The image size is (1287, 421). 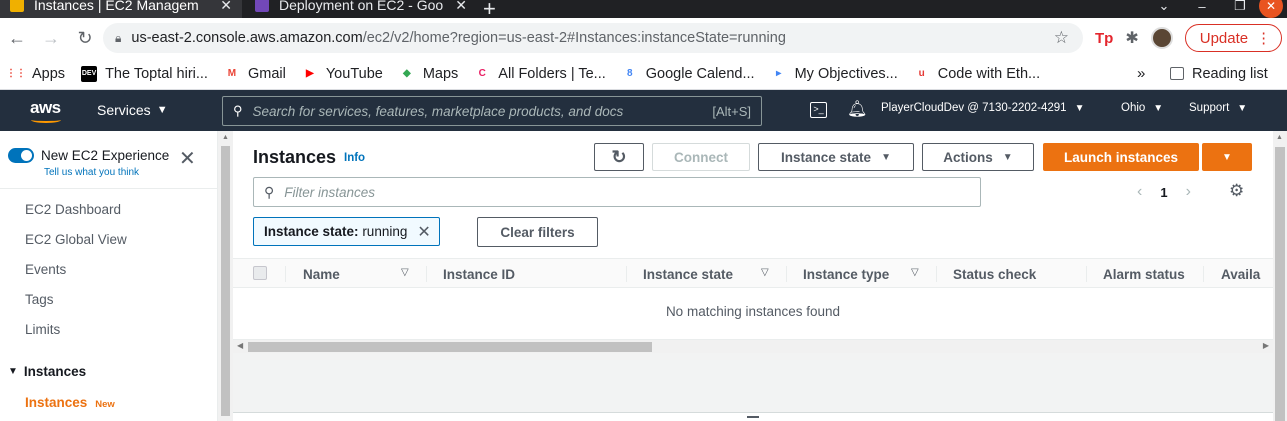 I want to click on tab-deployment: Deployment on EC2 - Goo ✕, so click(x=361, y=9).